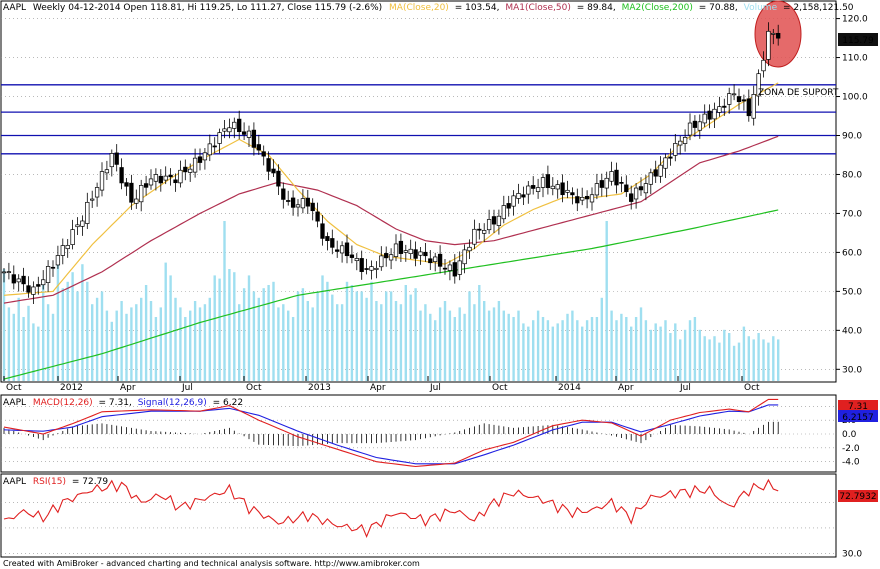 This screenshot has height=569, width=880. What do you see at coordinates (855, 59) in the screenshot?
I see `price-tick-label: 110.0` at bounding box center [855, 59].